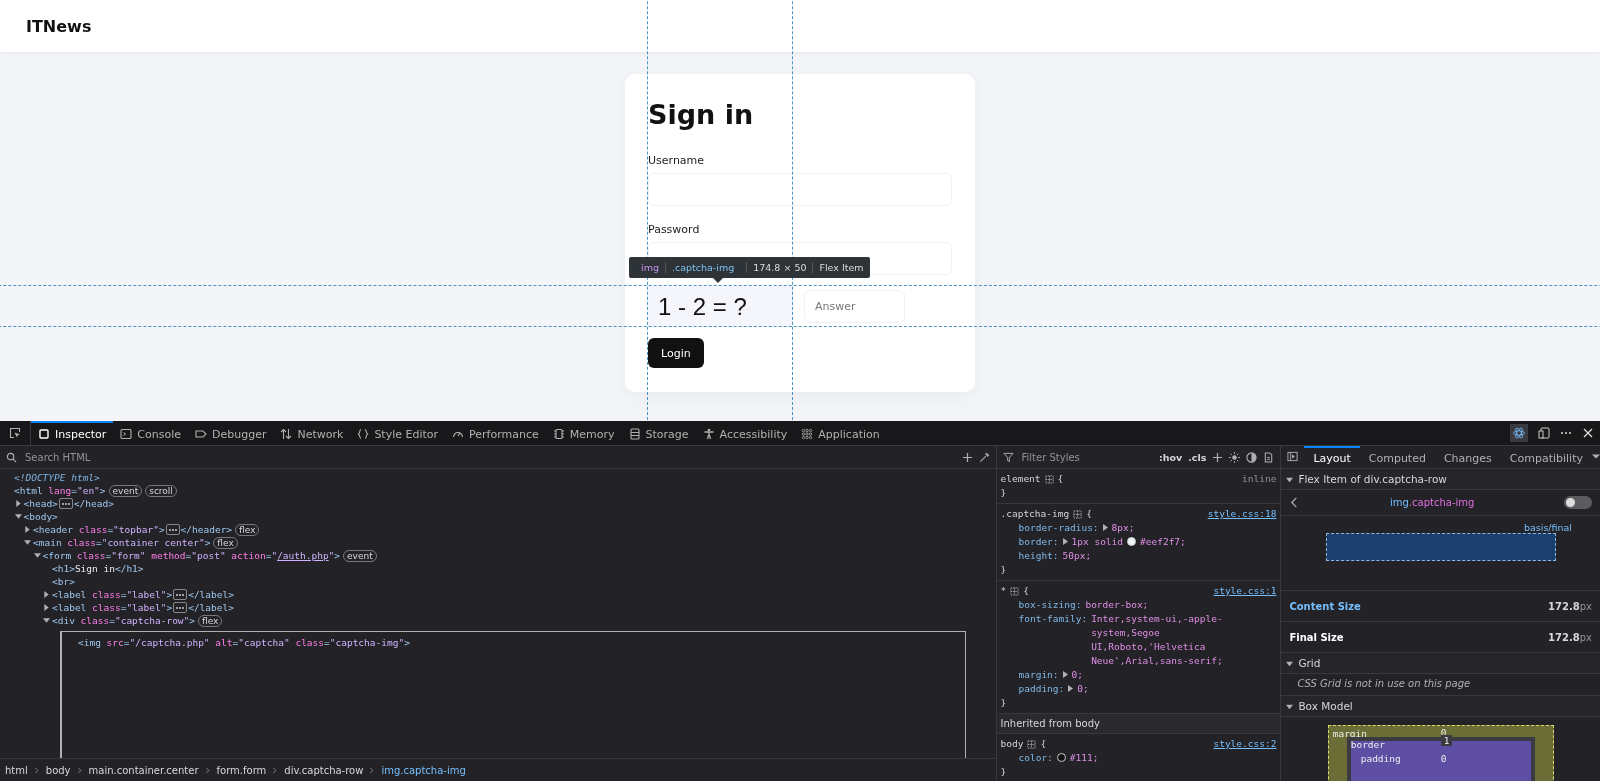  Describe the element at coordinates (136, 529) in the screenshot. I see `markup-token: "topbar"` at that location.